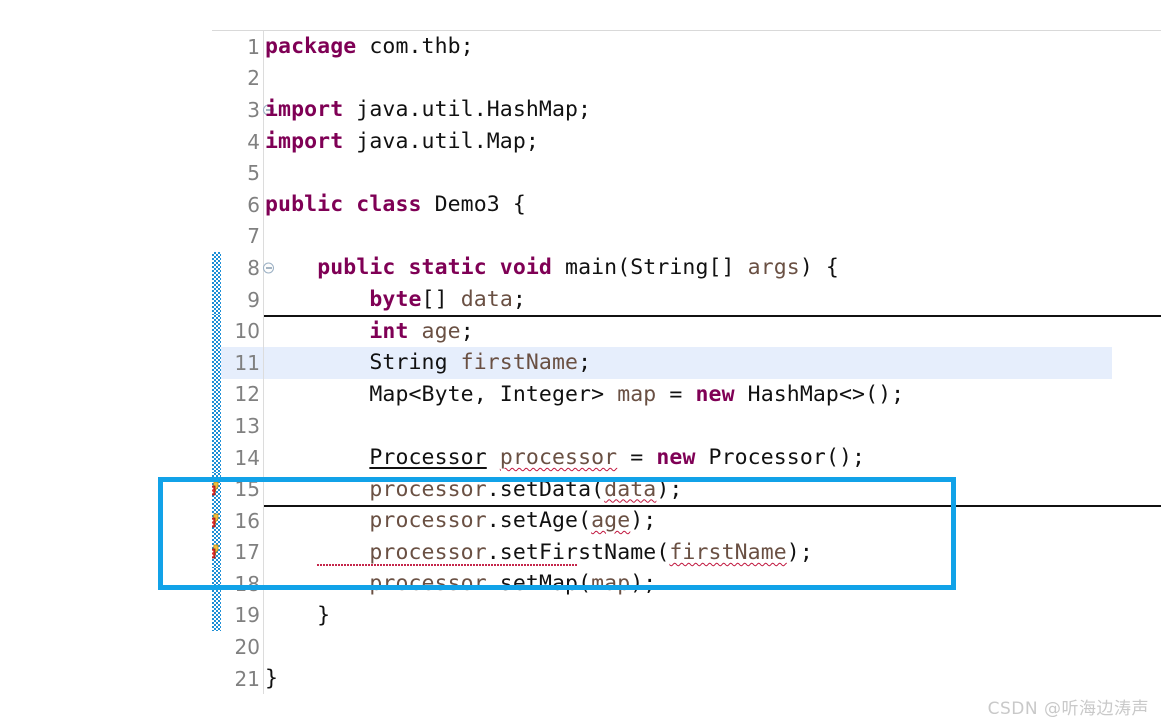  I want to click on gutter: 8, so click(243, 268).